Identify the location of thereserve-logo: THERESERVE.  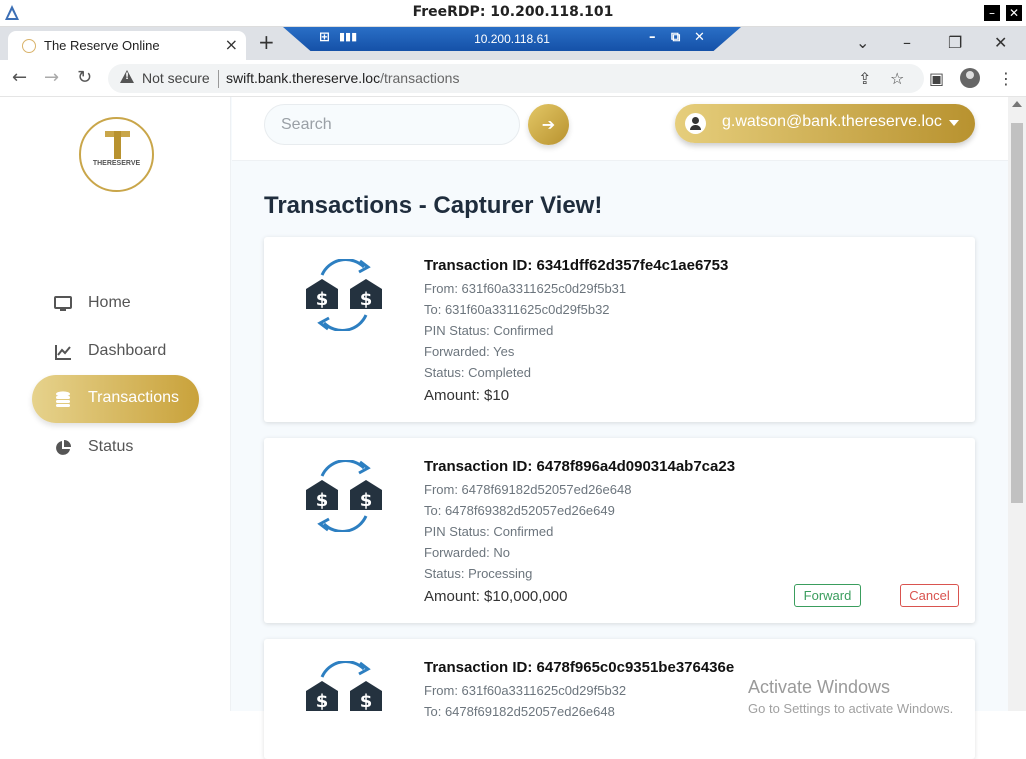
(116, 154).